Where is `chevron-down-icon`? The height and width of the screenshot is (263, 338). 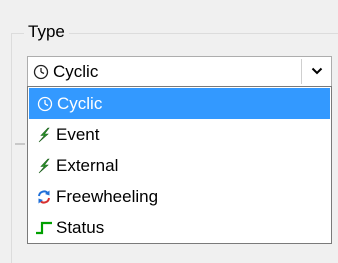
chevron-down-icon is located at coordinates (317, 72).